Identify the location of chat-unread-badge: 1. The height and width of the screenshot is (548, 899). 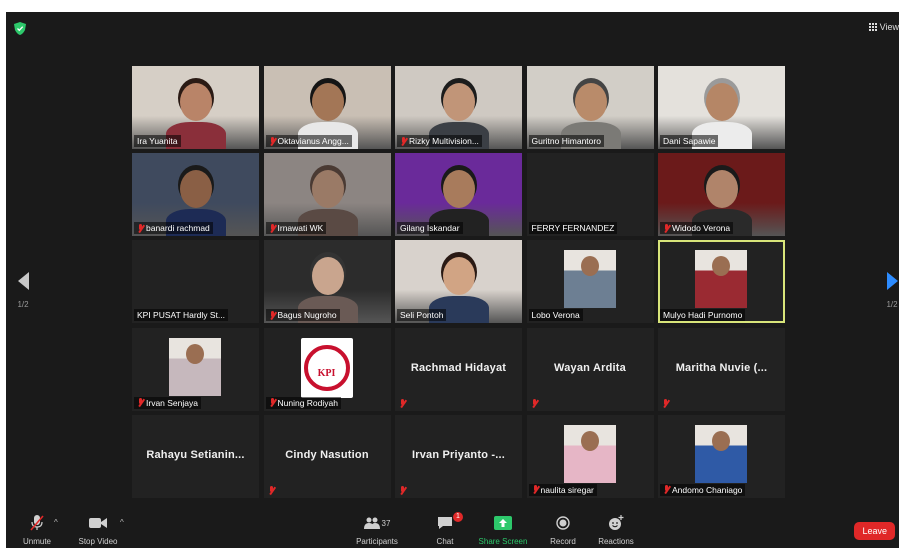
(458, 517).